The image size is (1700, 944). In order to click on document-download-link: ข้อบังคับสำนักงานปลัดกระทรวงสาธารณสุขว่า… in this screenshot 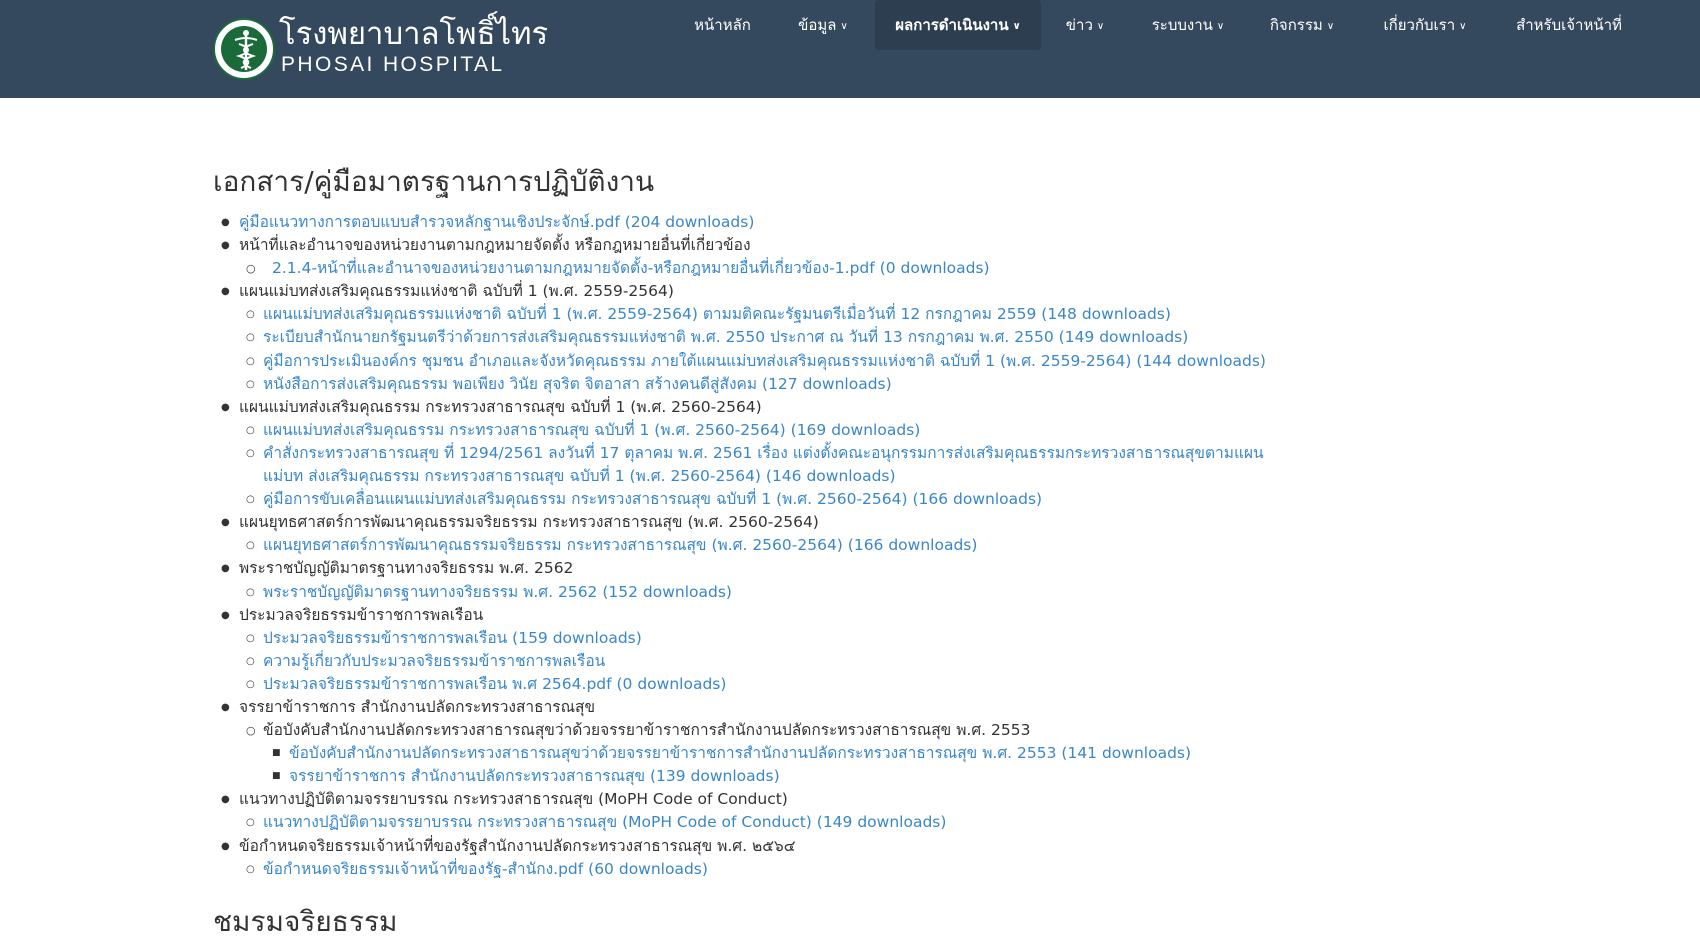, I will do `click(740, 753)`.